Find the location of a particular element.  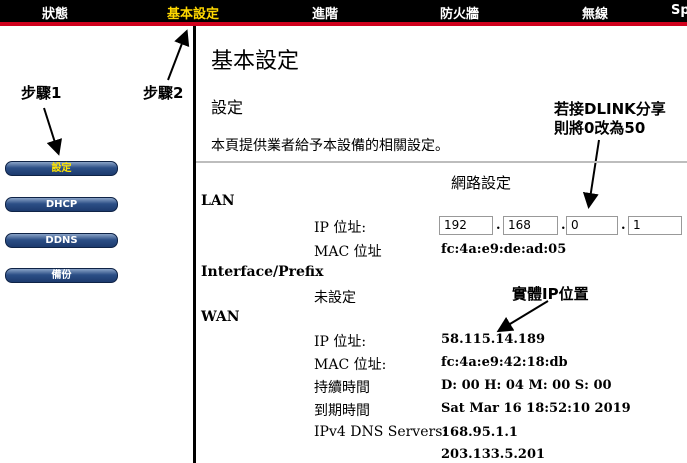

wan-mac-label: MAC 位址: is located at coordinates (350, 365).